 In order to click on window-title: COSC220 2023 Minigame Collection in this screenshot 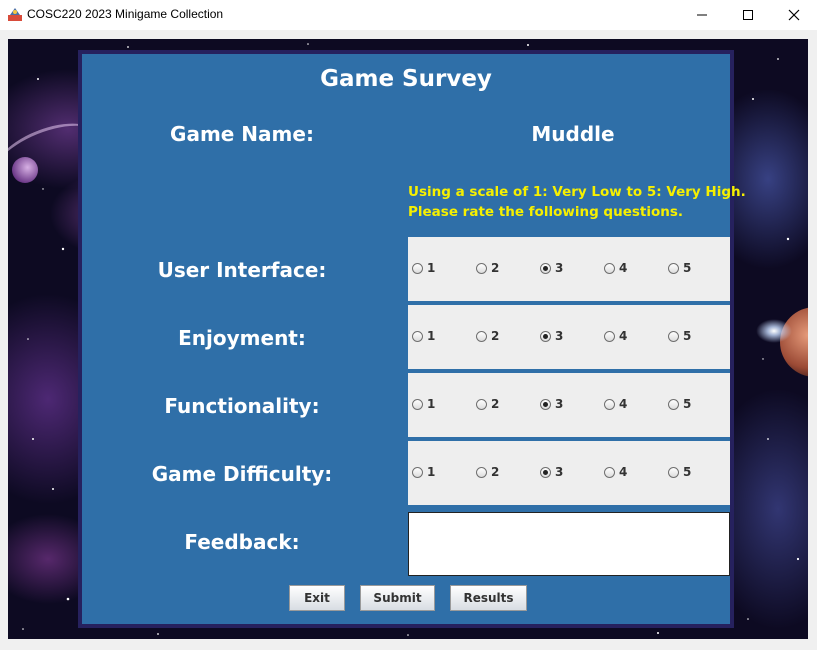, I will do `click(125, 14)`.